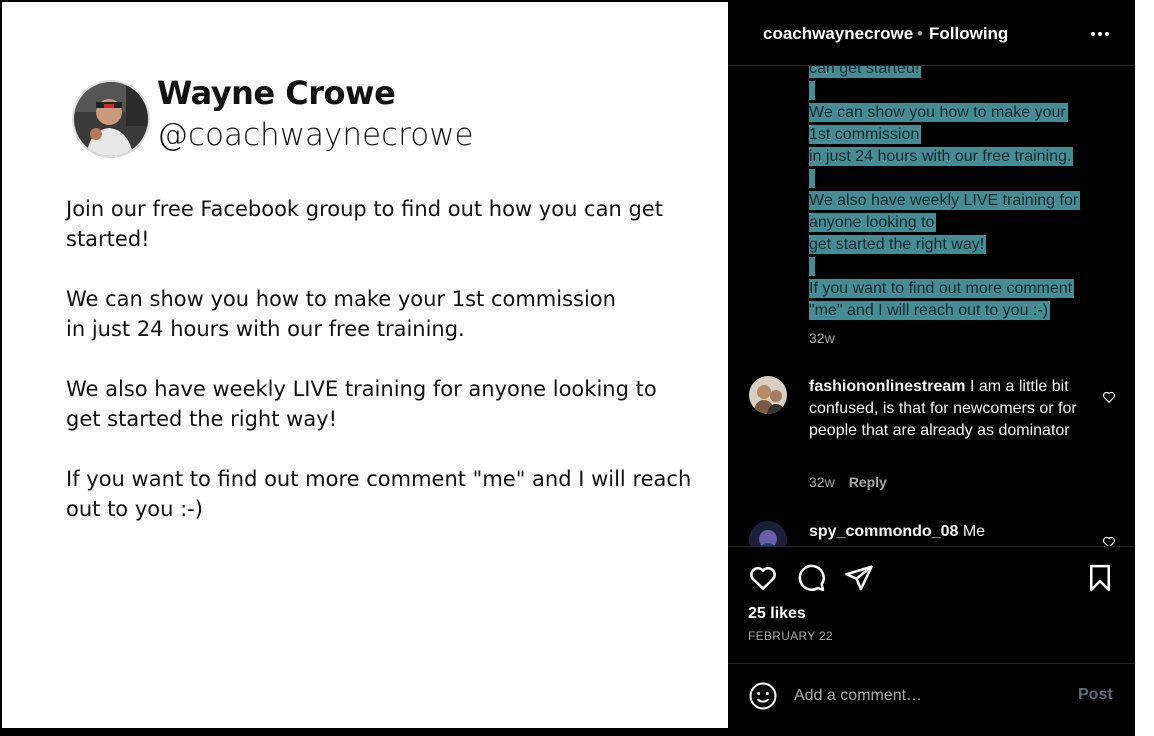 The image size is (1154, 736). Describe the element at coordinates (865, 72) in the screenshot. I see `caption-line: can get started!` at that location.